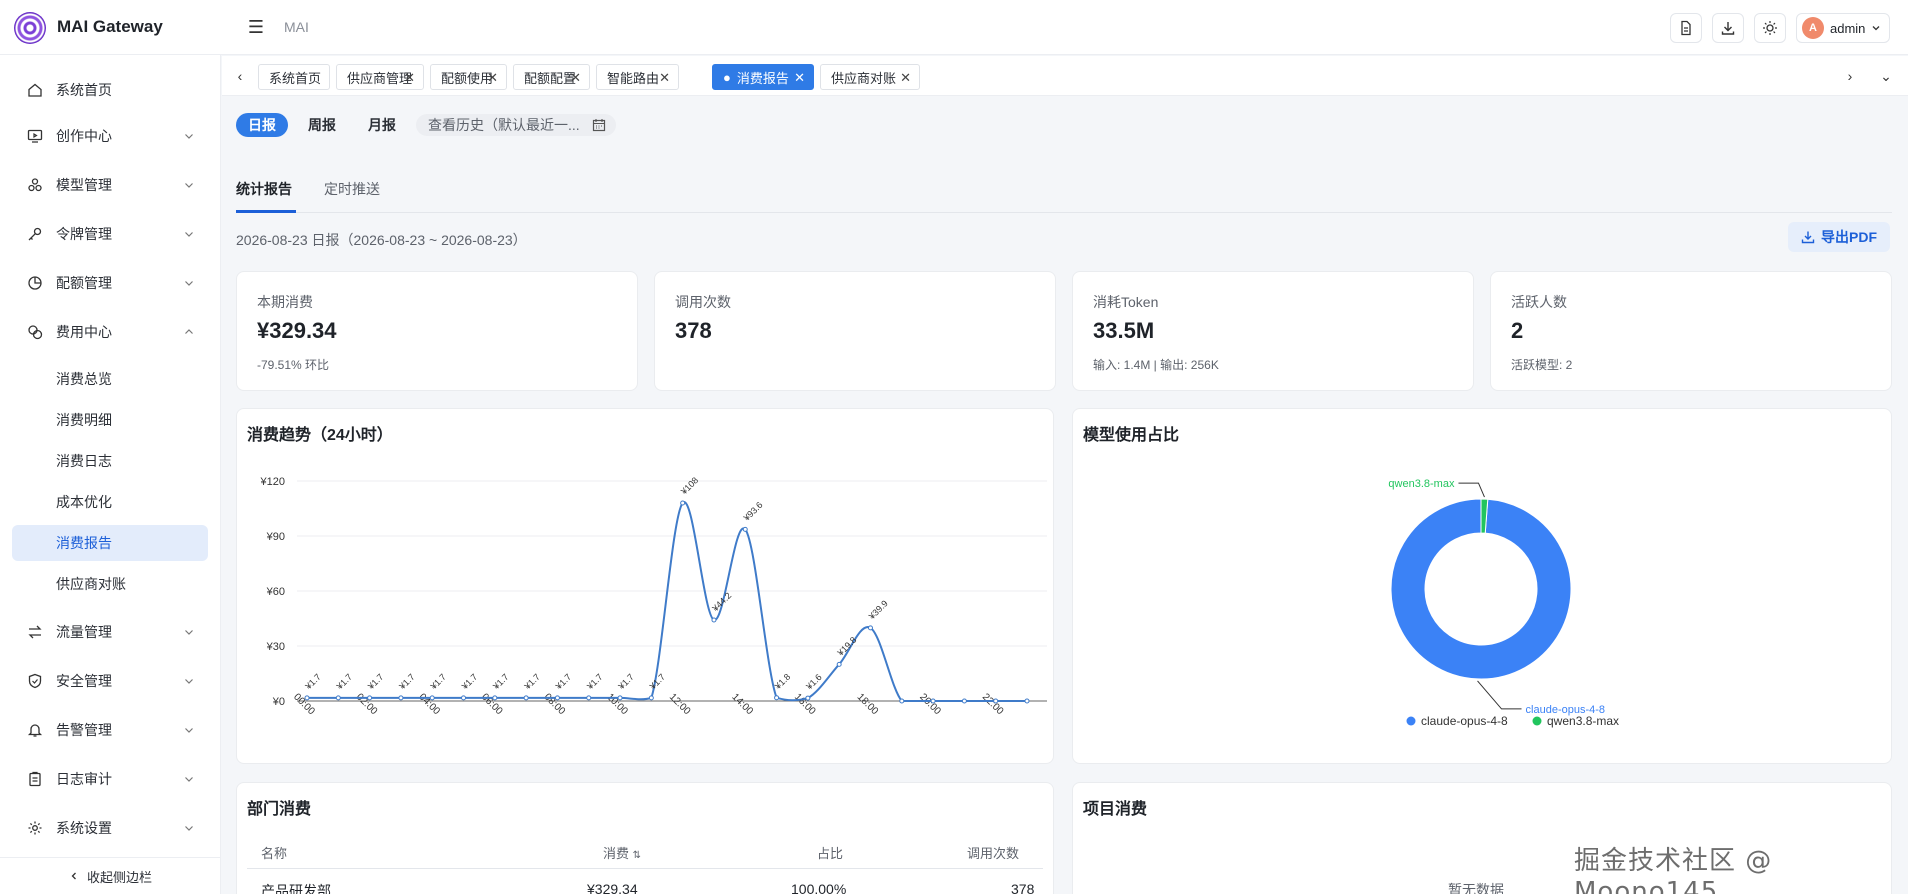 The height and width of the screenshot is (894, 1908). What do you see at coordinates (1843, 28) in the screenshot?
I see `user-menu: A admin` at bounding box center [1843, 28].